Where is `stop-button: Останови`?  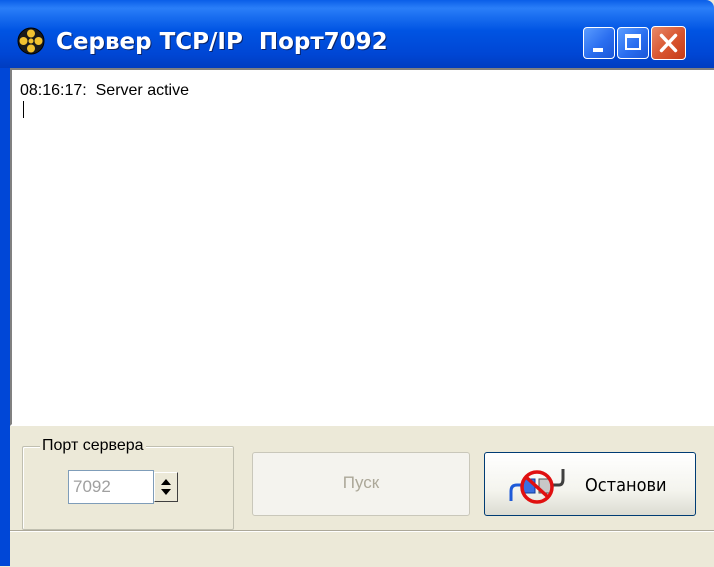
stop-button: Останови is located at coordinates (590, 484).